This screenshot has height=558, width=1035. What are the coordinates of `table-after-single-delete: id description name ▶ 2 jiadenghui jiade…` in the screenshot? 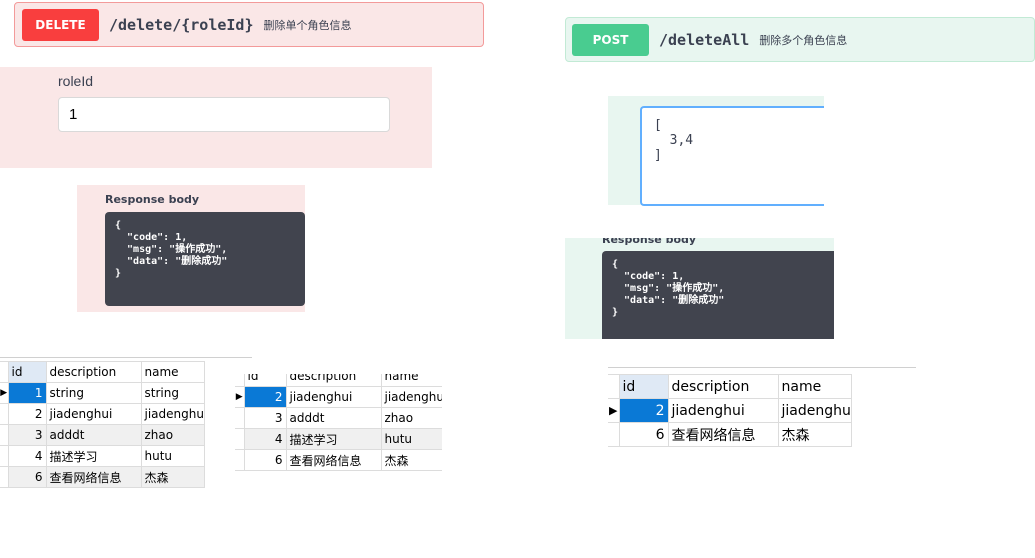 It's located at (338, 422).